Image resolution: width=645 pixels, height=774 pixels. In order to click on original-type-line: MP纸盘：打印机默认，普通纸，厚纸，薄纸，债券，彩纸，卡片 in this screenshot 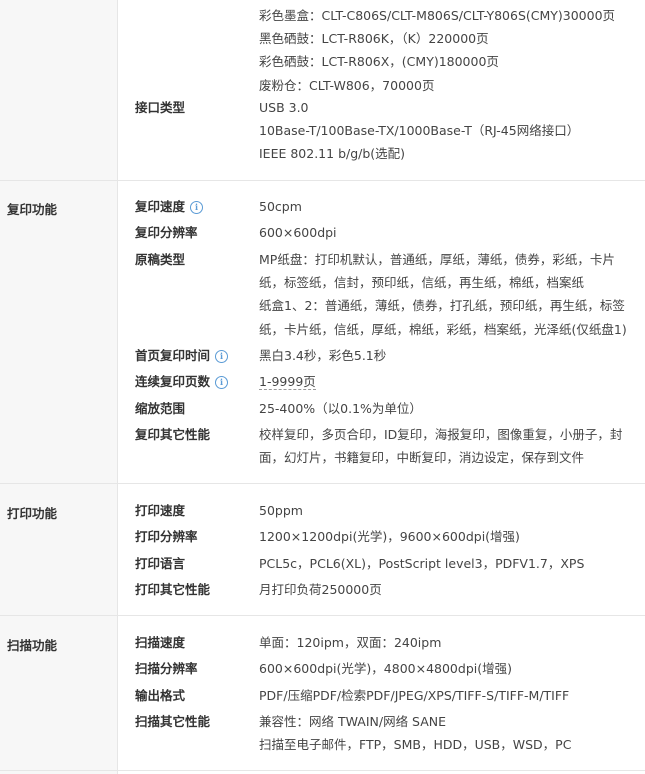, I will do `click(437, 259)`.